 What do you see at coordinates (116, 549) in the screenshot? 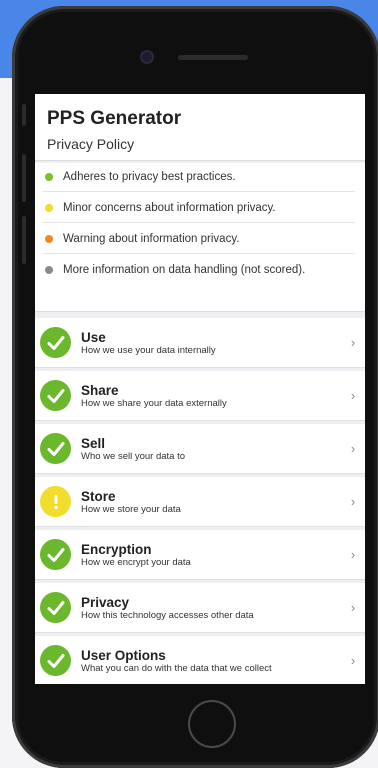
I see `section-title: Encryption` at bounding box center [116, 549].